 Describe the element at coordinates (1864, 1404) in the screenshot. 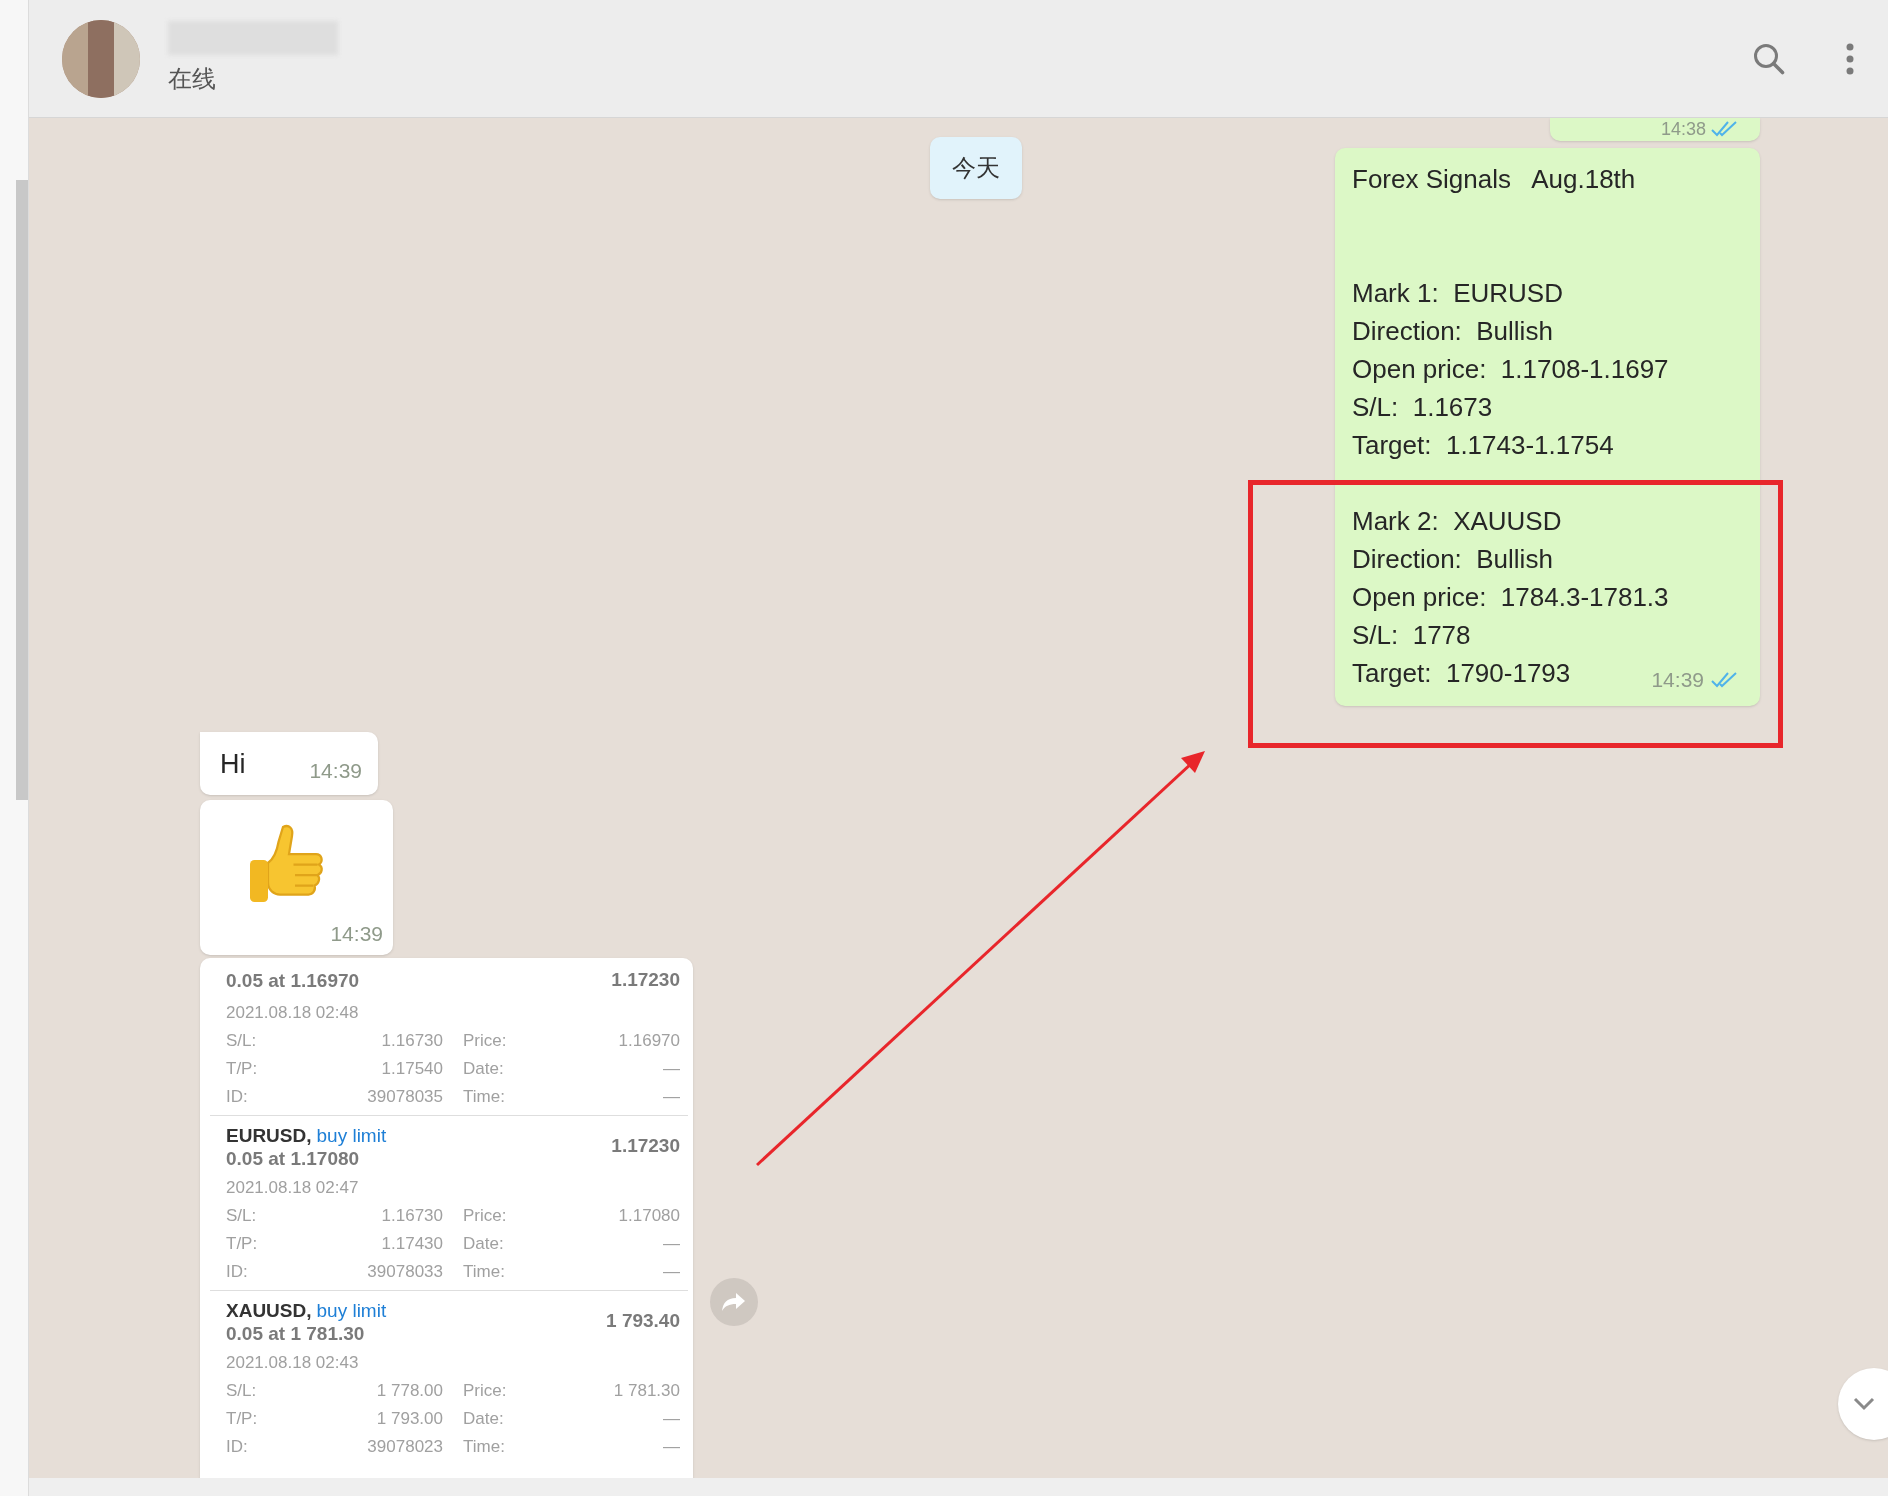

I see `chevron-down-icon` at that location.